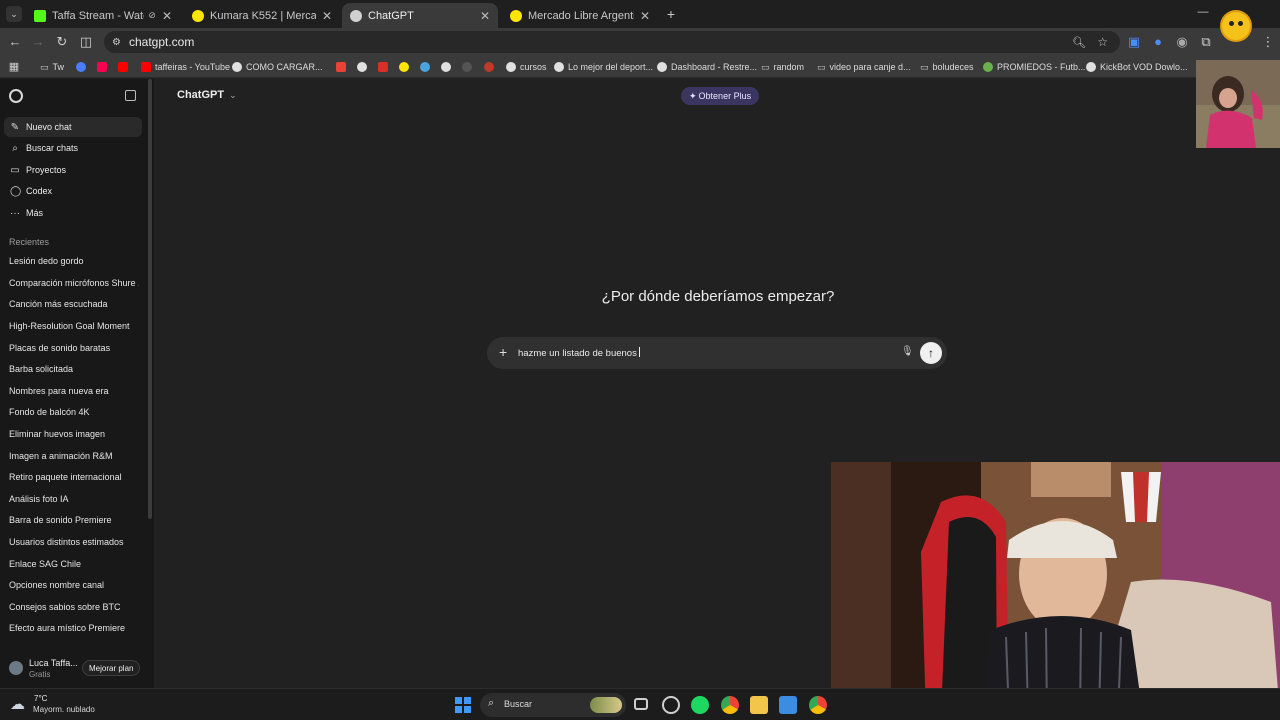 The image size is (1280, 720). What do you see at coordinates (77, 668) in the screenshot?
I see `user-menu: Luca Taffa... Gratis Mejorar plan` at bounding box center [77, 668].